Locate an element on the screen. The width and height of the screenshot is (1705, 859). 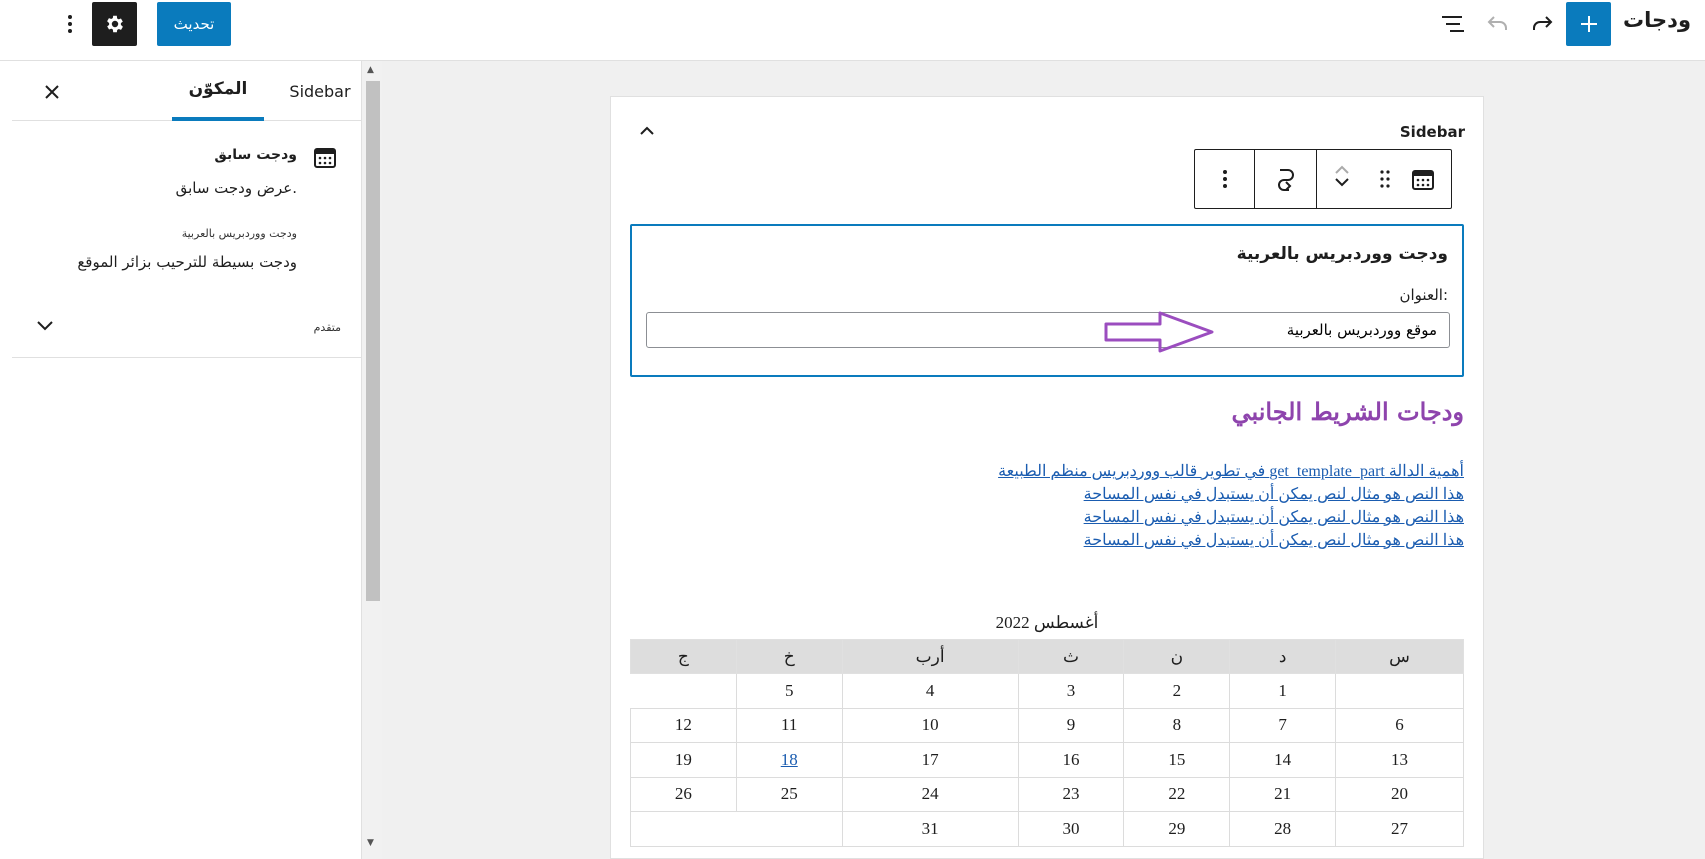
calendar-day: 4 is located at coordinates (930, 691).